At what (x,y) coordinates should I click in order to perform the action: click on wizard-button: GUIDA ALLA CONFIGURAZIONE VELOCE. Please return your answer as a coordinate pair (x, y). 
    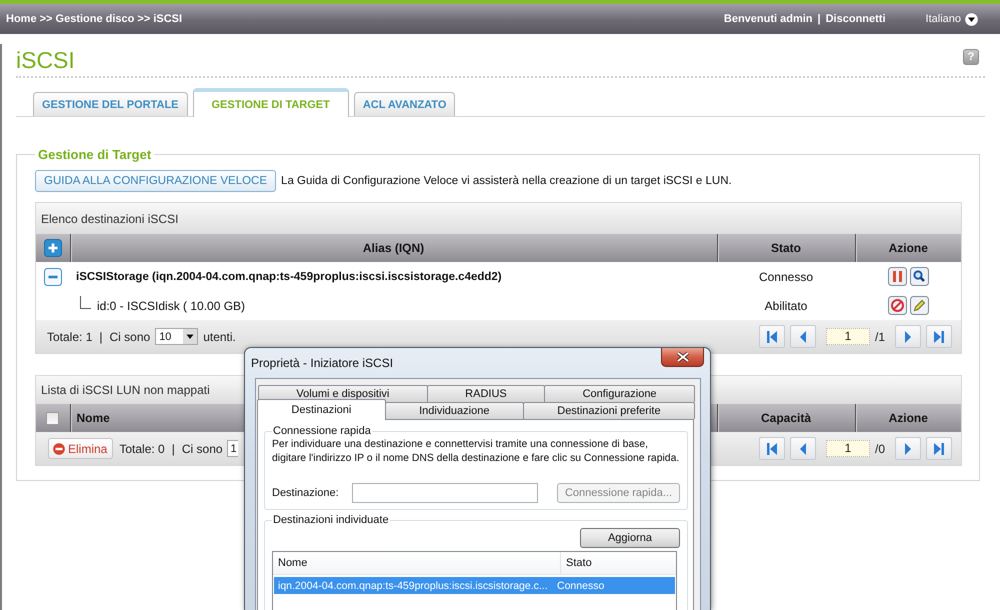
    Looking at the image, I should click on (155, 181).